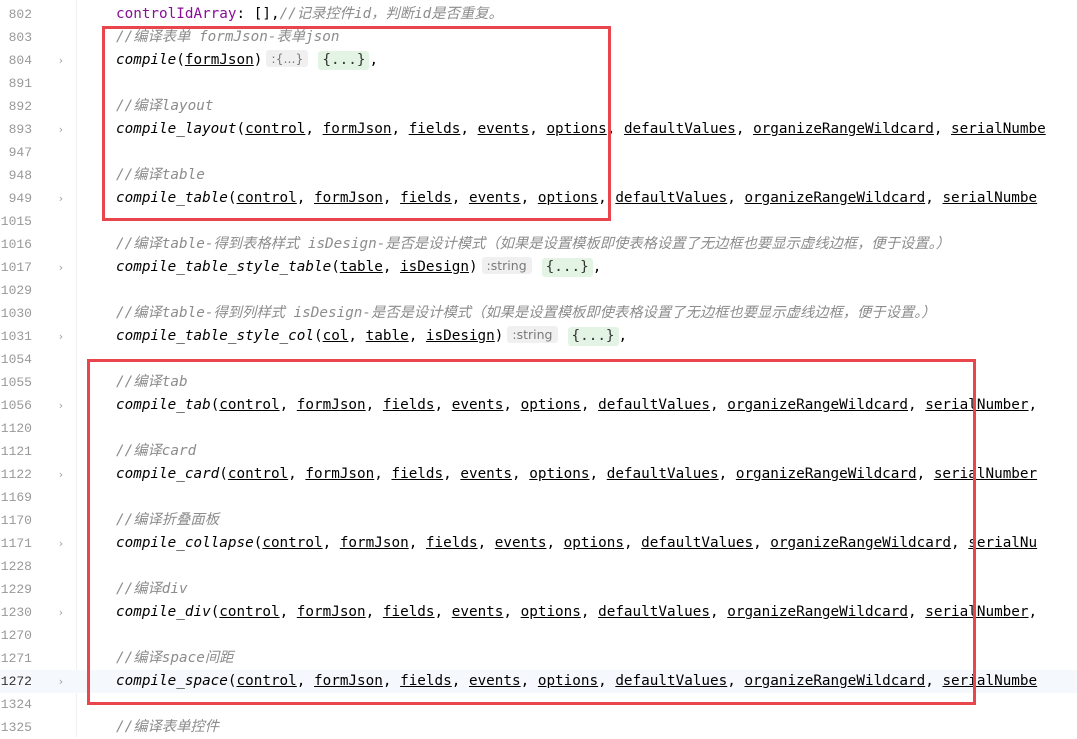 The width and height of the screenshot is (1077, 739). Describe the element at coordinates (16, 566) in the screenshot. I see `line-number: 1228` at that location.